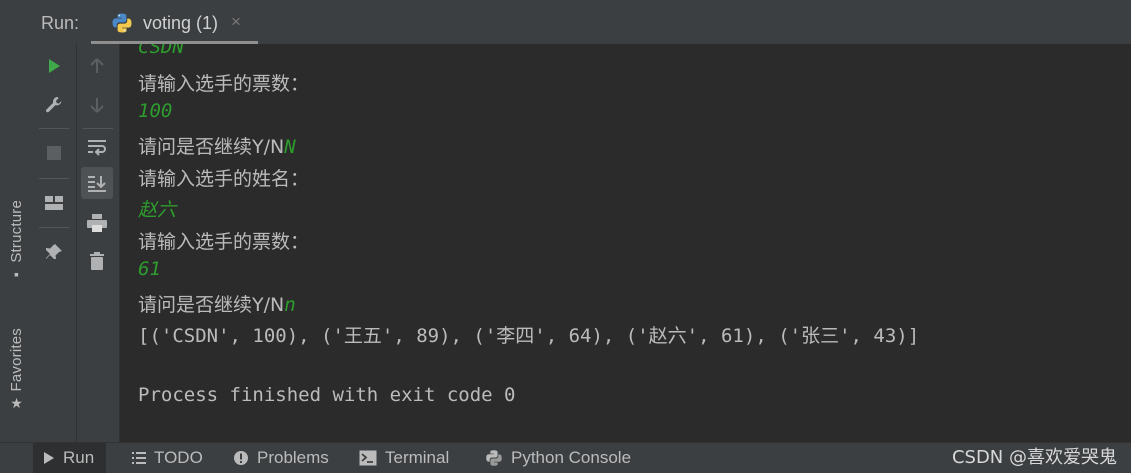 This screenshot has height=473, width=1131. What do you see at coordinates (1034, 457) in the screenshot?
I see `watermark: CSDN @喜欢爱哭鬼` at bounding box center [1034, 457].